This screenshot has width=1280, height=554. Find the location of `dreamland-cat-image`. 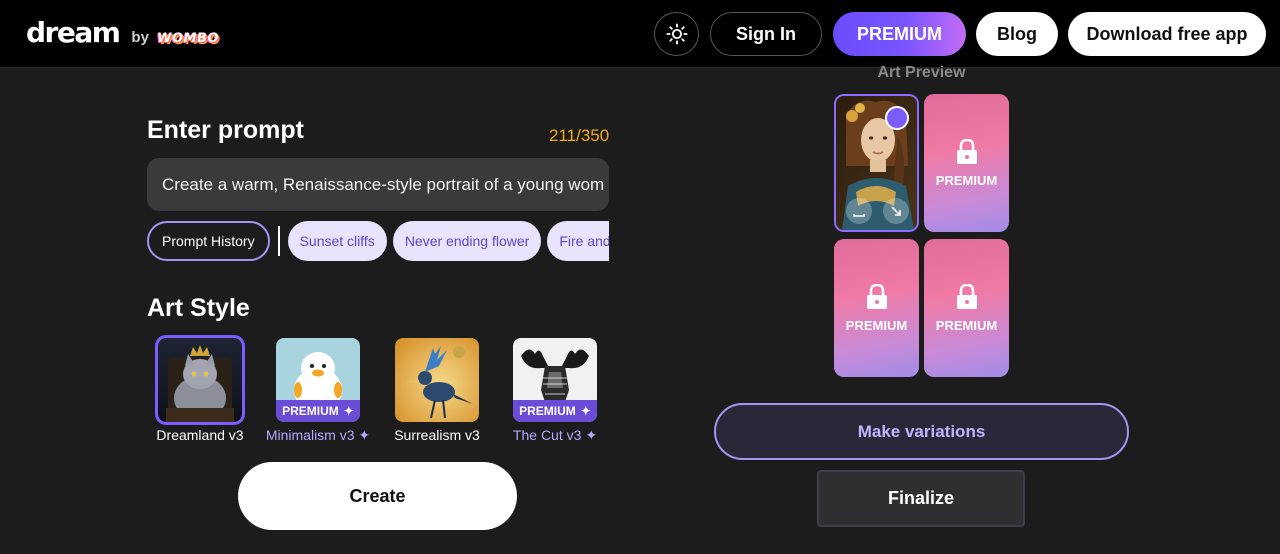

dreamland-cat-image is located at coordinates (200, 380).